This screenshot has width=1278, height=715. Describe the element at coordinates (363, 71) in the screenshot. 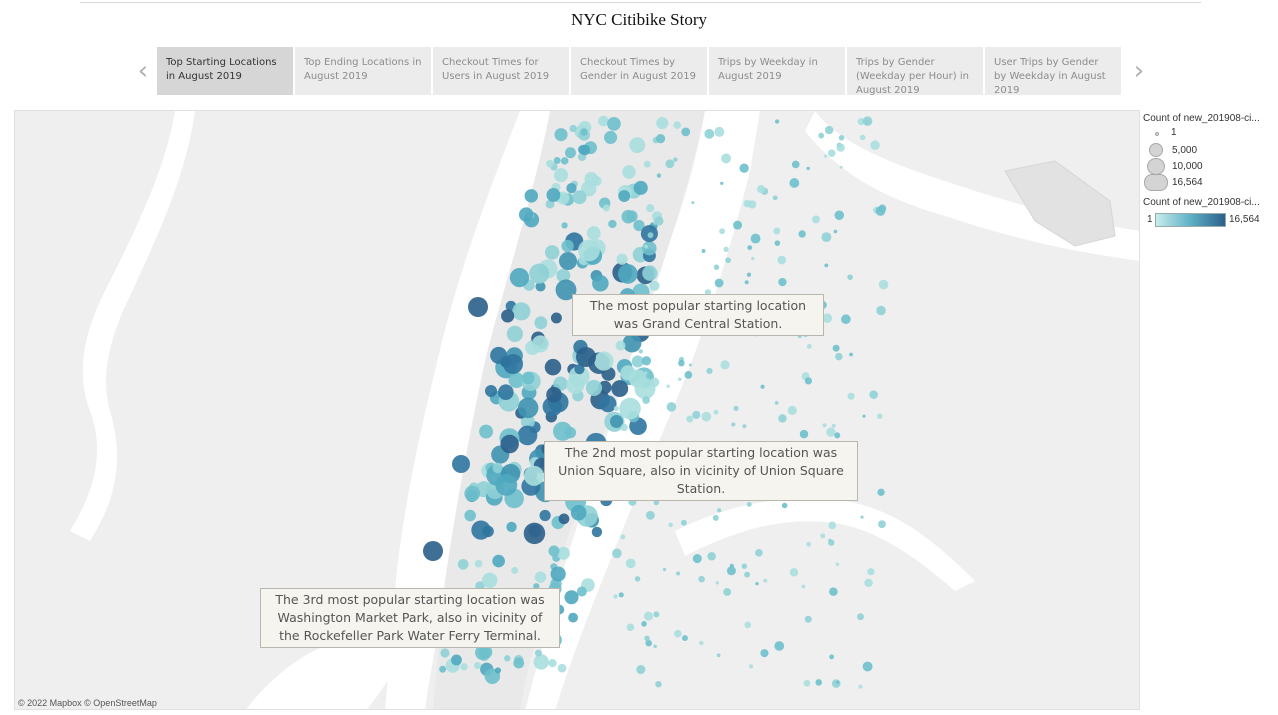

I see `story-point-top-ending: Top Ending Locations in August 2019` at that location.